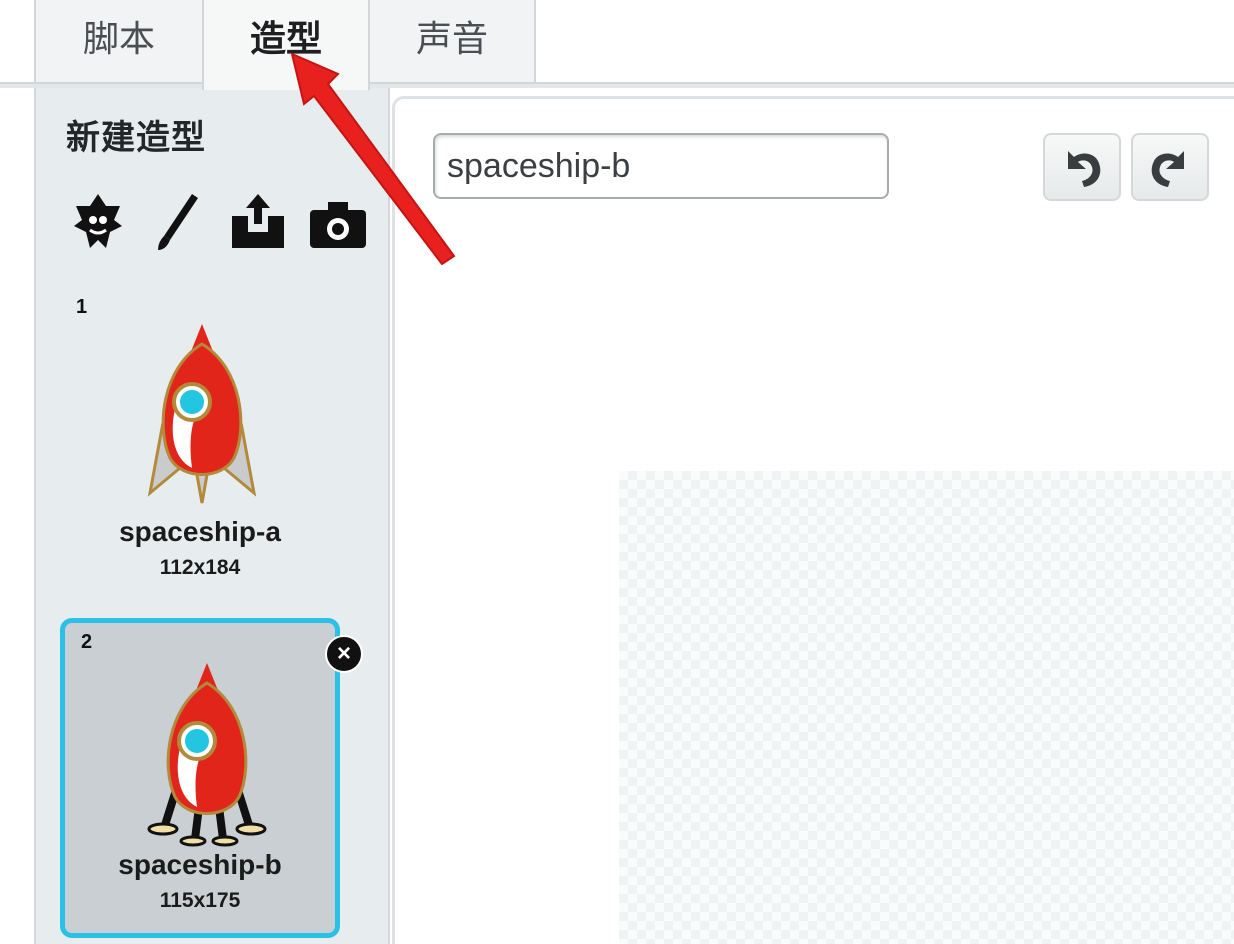 This screenshot has width=1234, height=944. I want to click on close-icon: ×, so click(343, 653).